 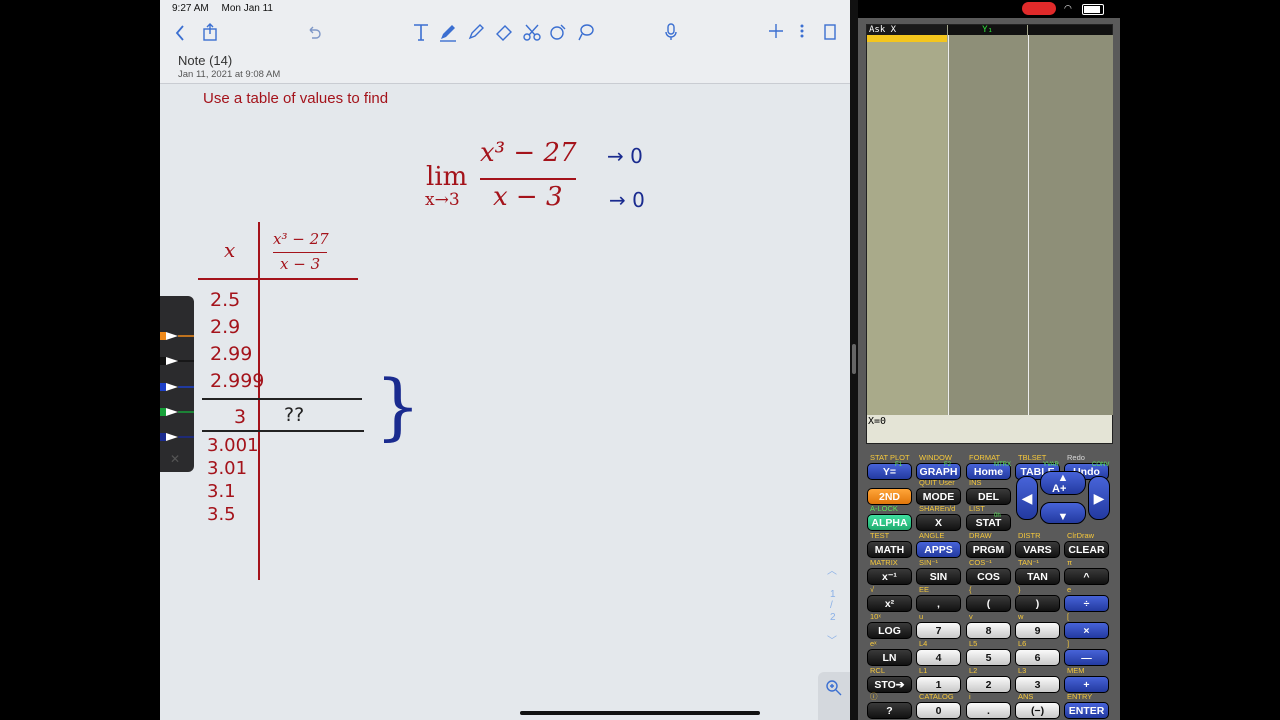 What do you see at coordinates (938, 603) in the screenshot?
I see `key--button: ,` at bounding box center [938, 603].